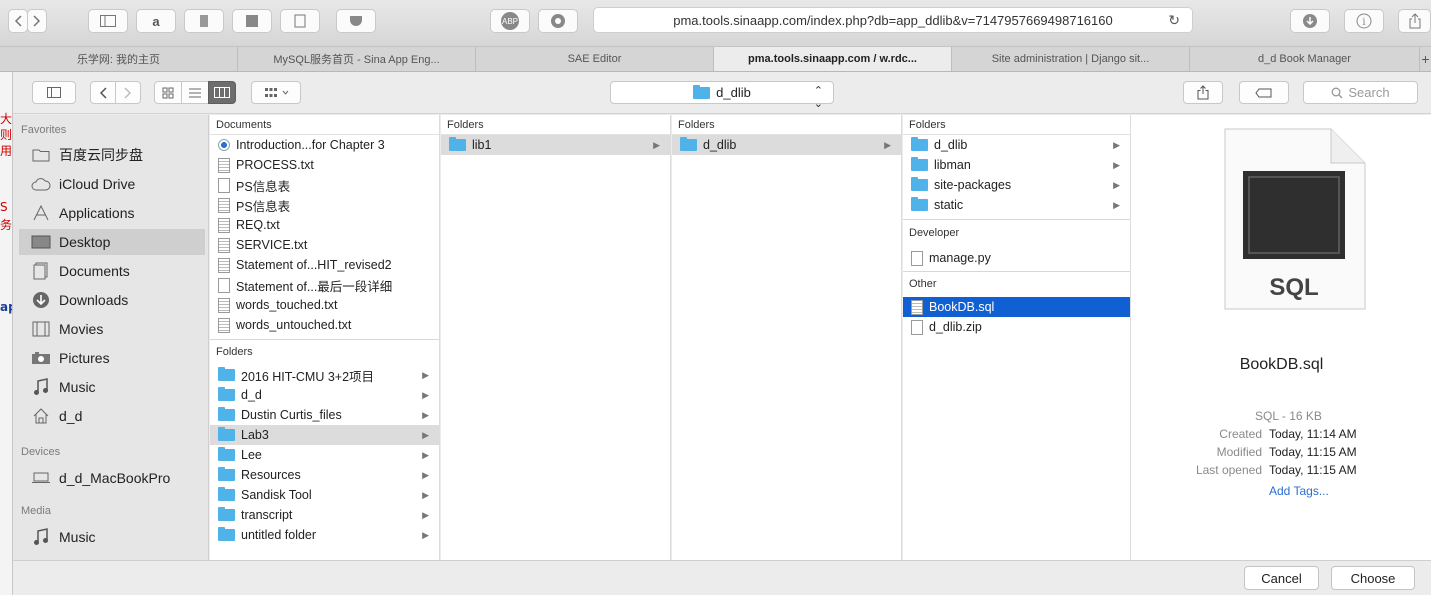 The image size is (1431, 595). I want to click on folder-row: Sandisk Tool ▶, so click(324, 495).